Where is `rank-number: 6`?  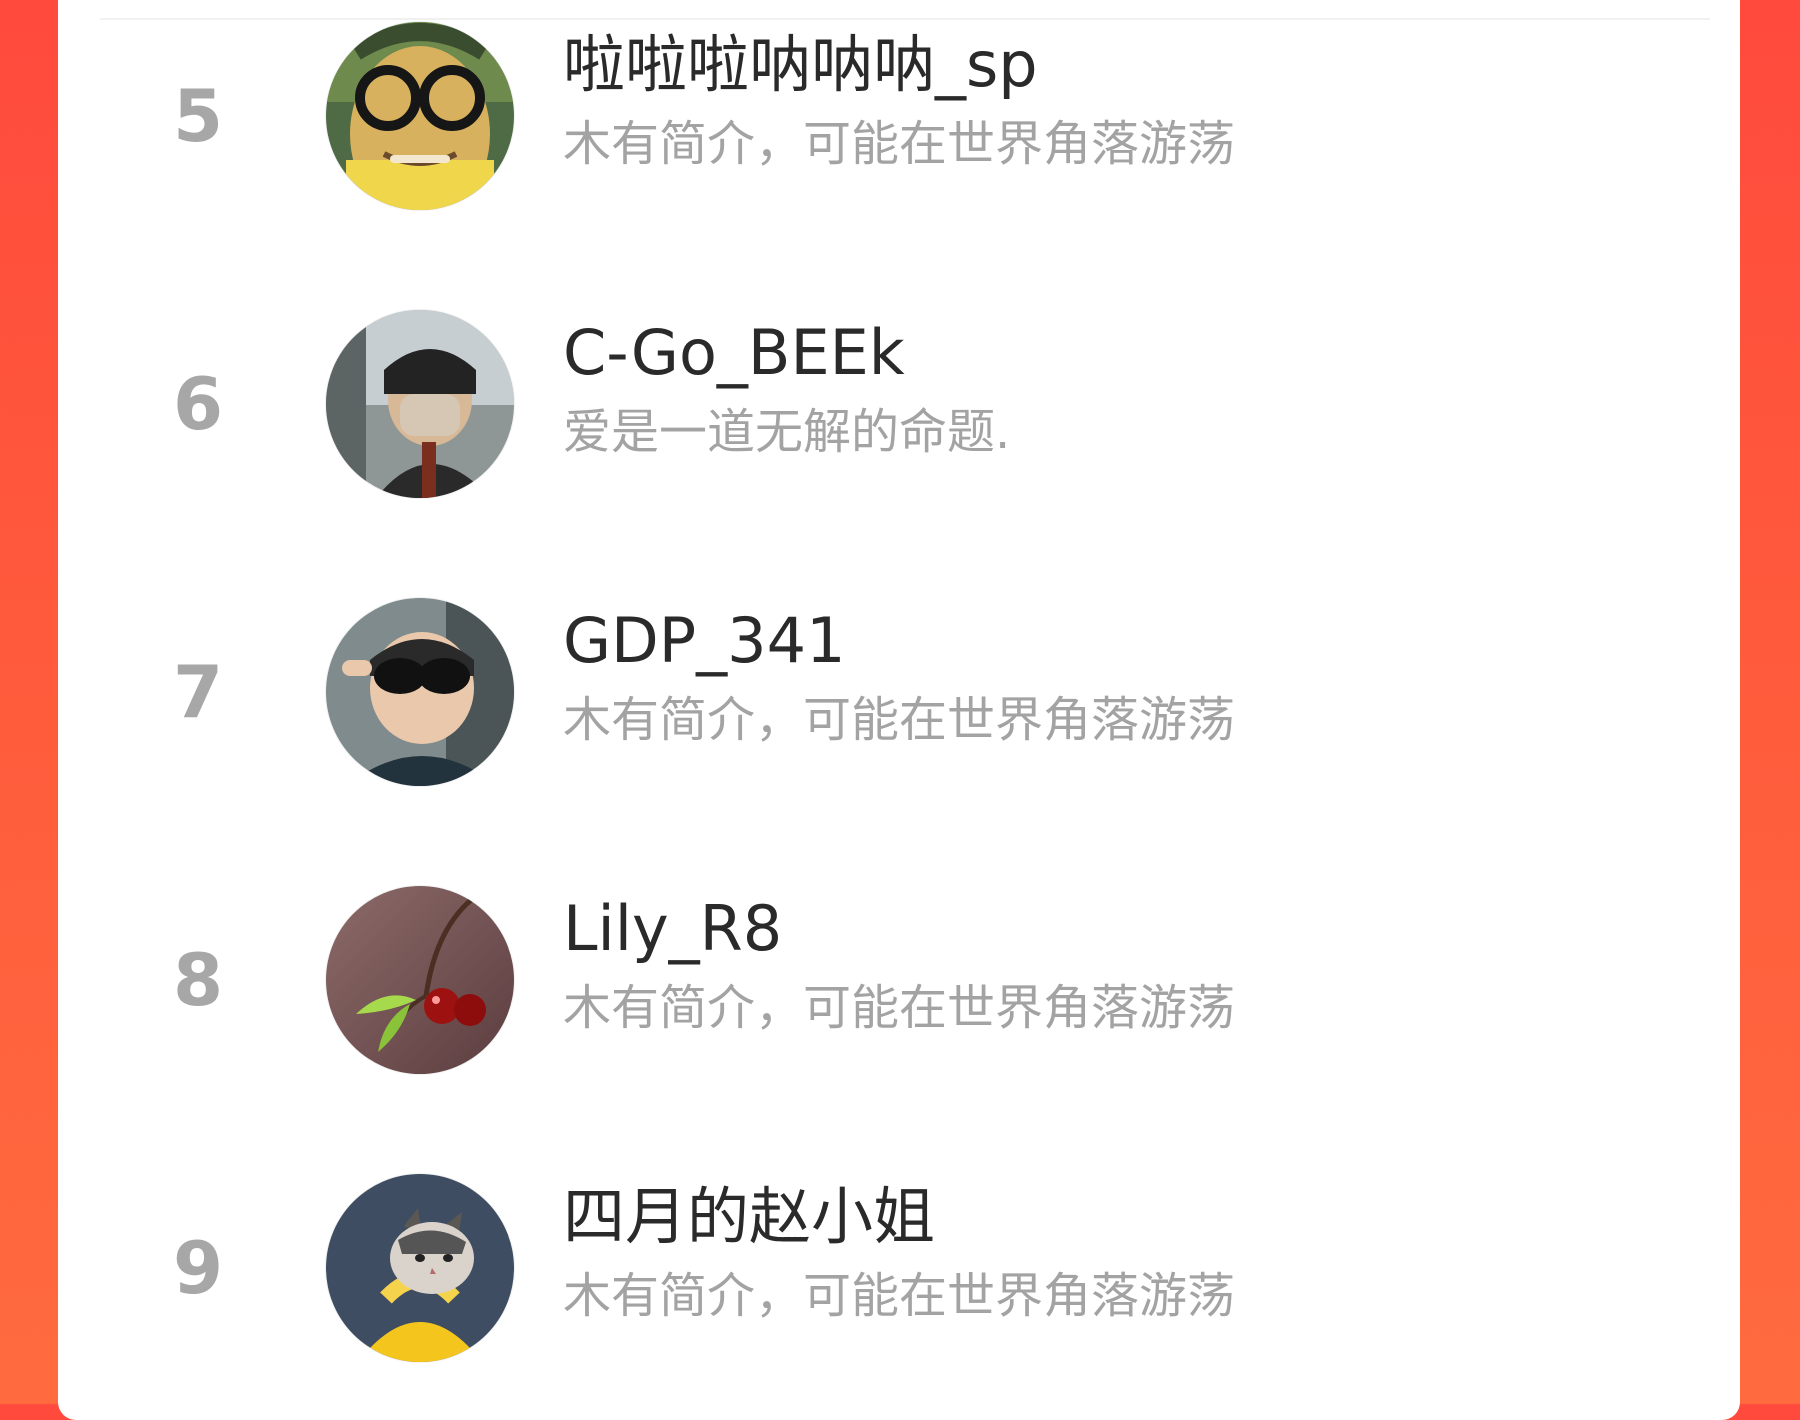
rank-number: 6 is located at coordinates (198, 404).